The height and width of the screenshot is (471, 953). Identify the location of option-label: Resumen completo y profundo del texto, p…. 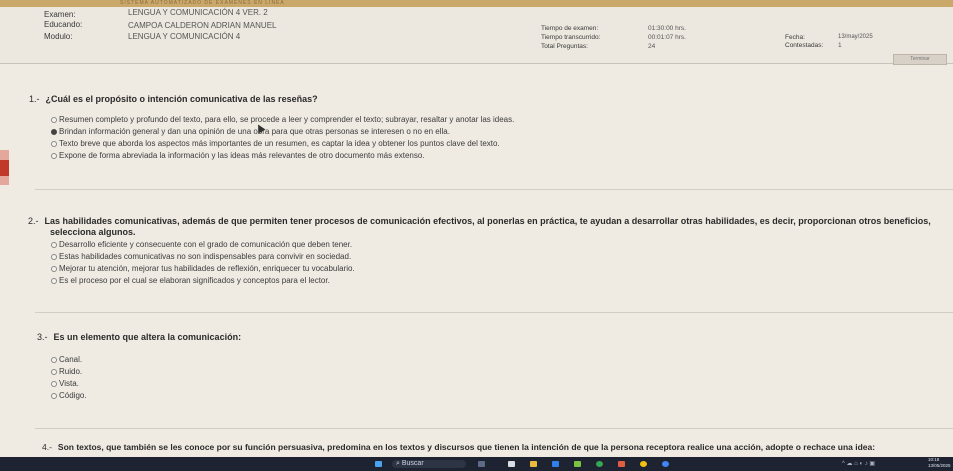
(287, 119).